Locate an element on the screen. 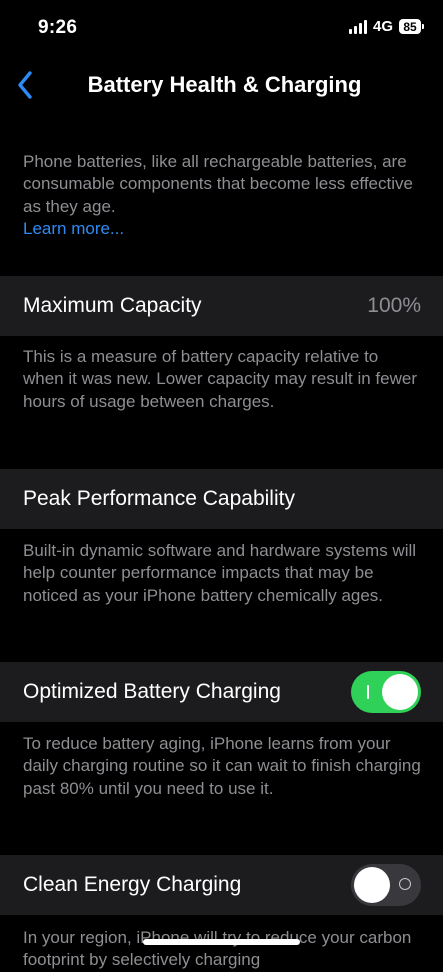 The image size is (443, 972). status-time: 9:26 is located at coordinates (58, 27).